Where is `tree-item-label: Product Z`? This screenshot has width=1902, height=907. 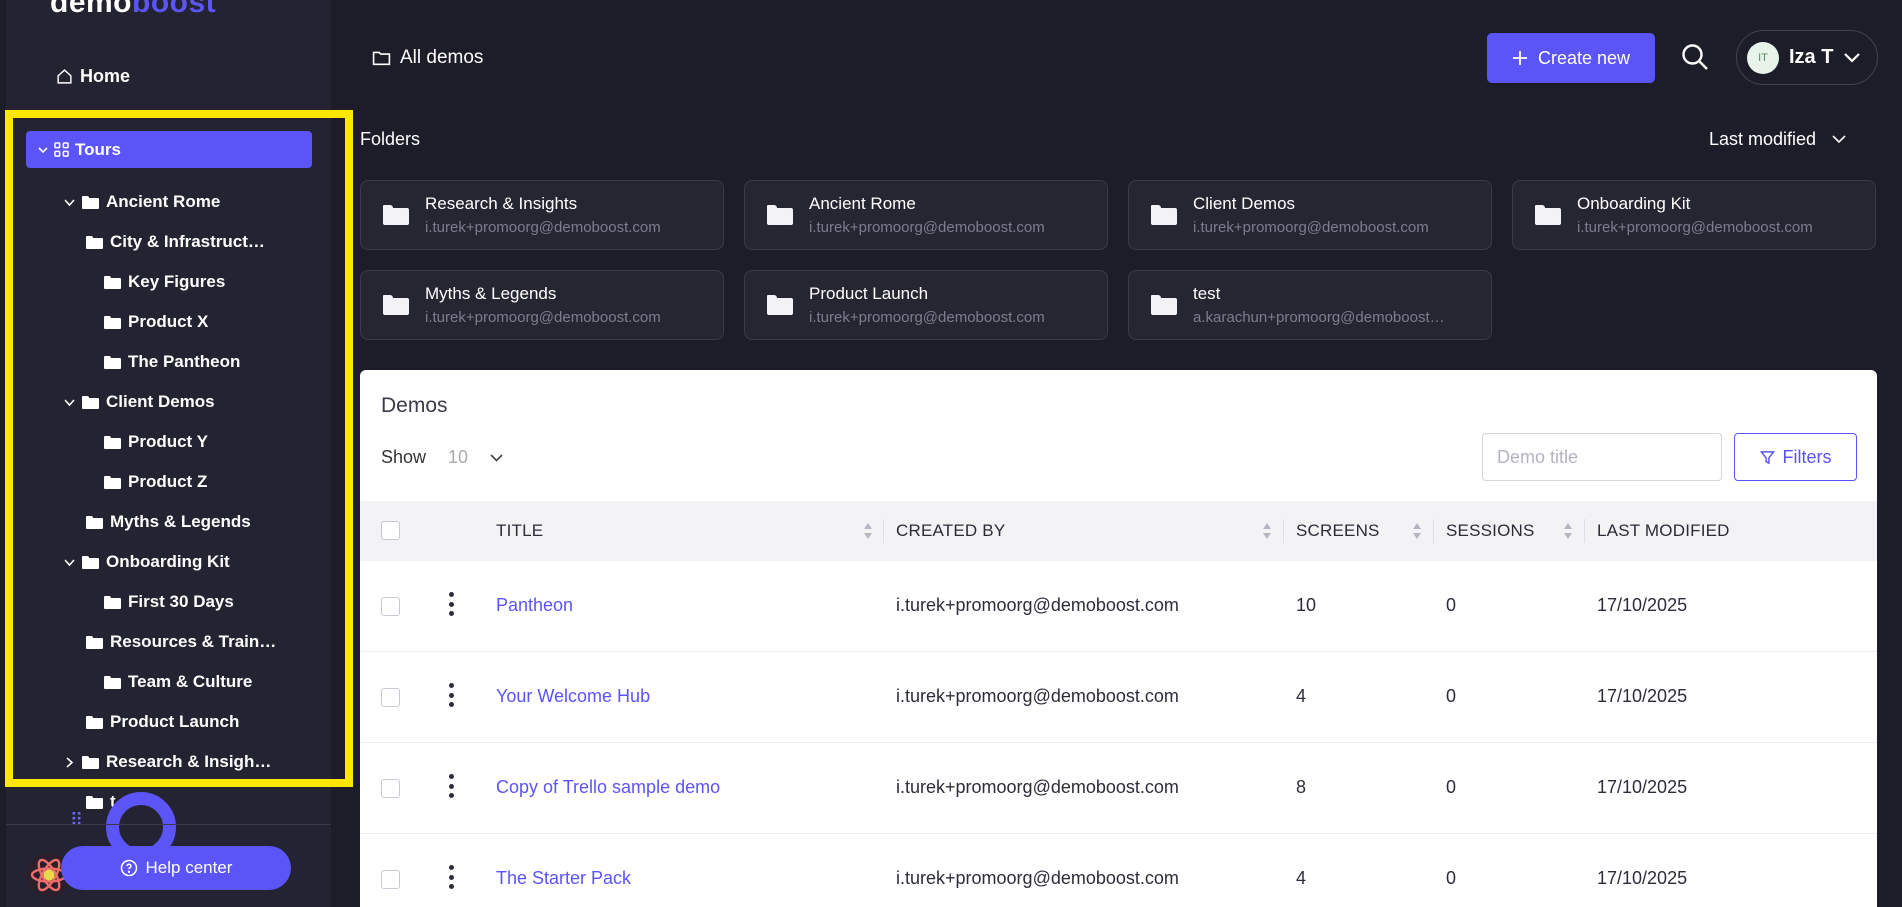
tree-item-label: Product Z is located at coordinates (168, 481).